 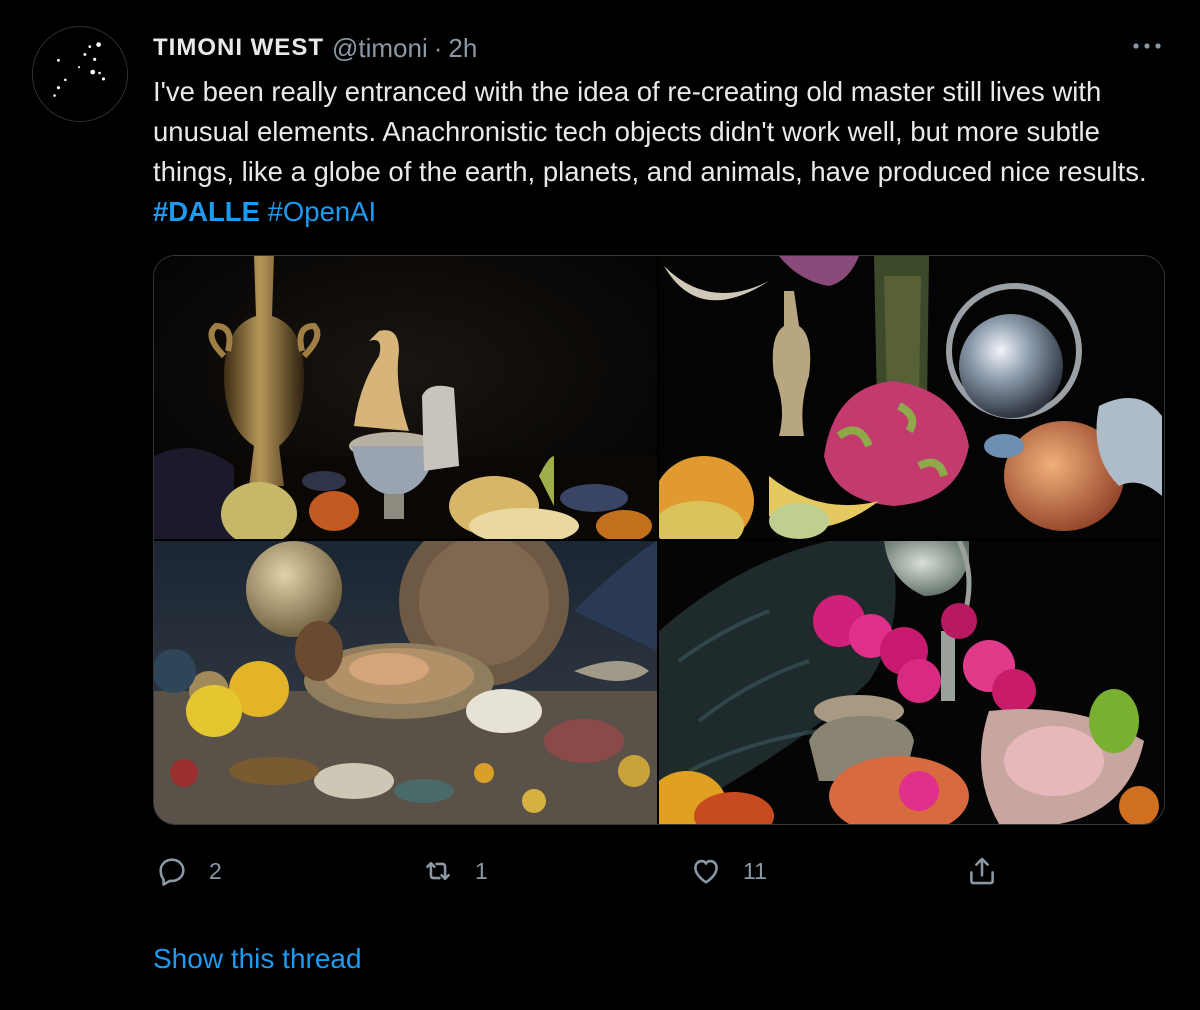 What do you see at coordinates (755, 870) in the screenshot?
I see `like-count: 11` at bounding box center [755, 870].